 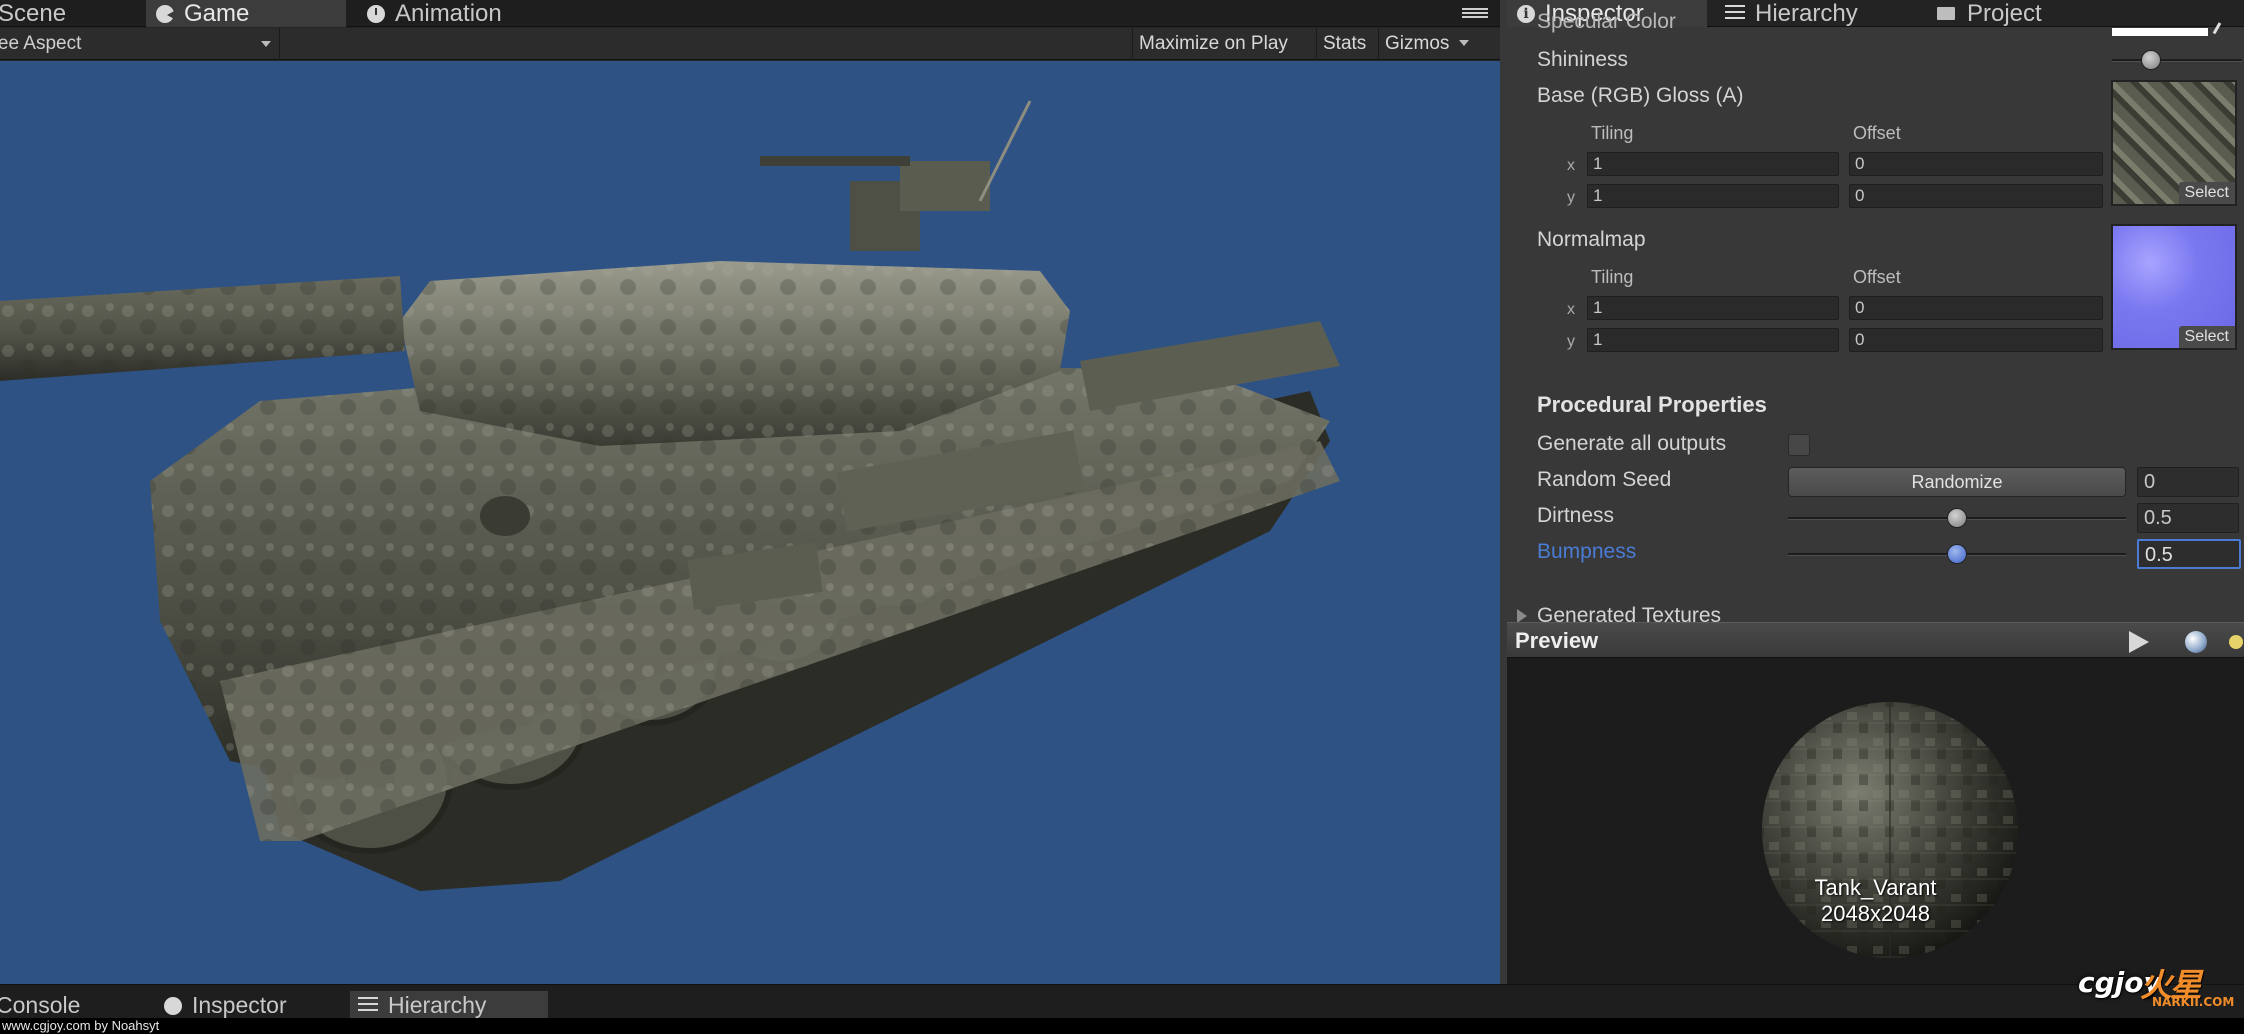 What do you see at coordinates (2004, 13) in the screenshot?
I see `tab-project-label: Project` at bounding box center [2004, 13].